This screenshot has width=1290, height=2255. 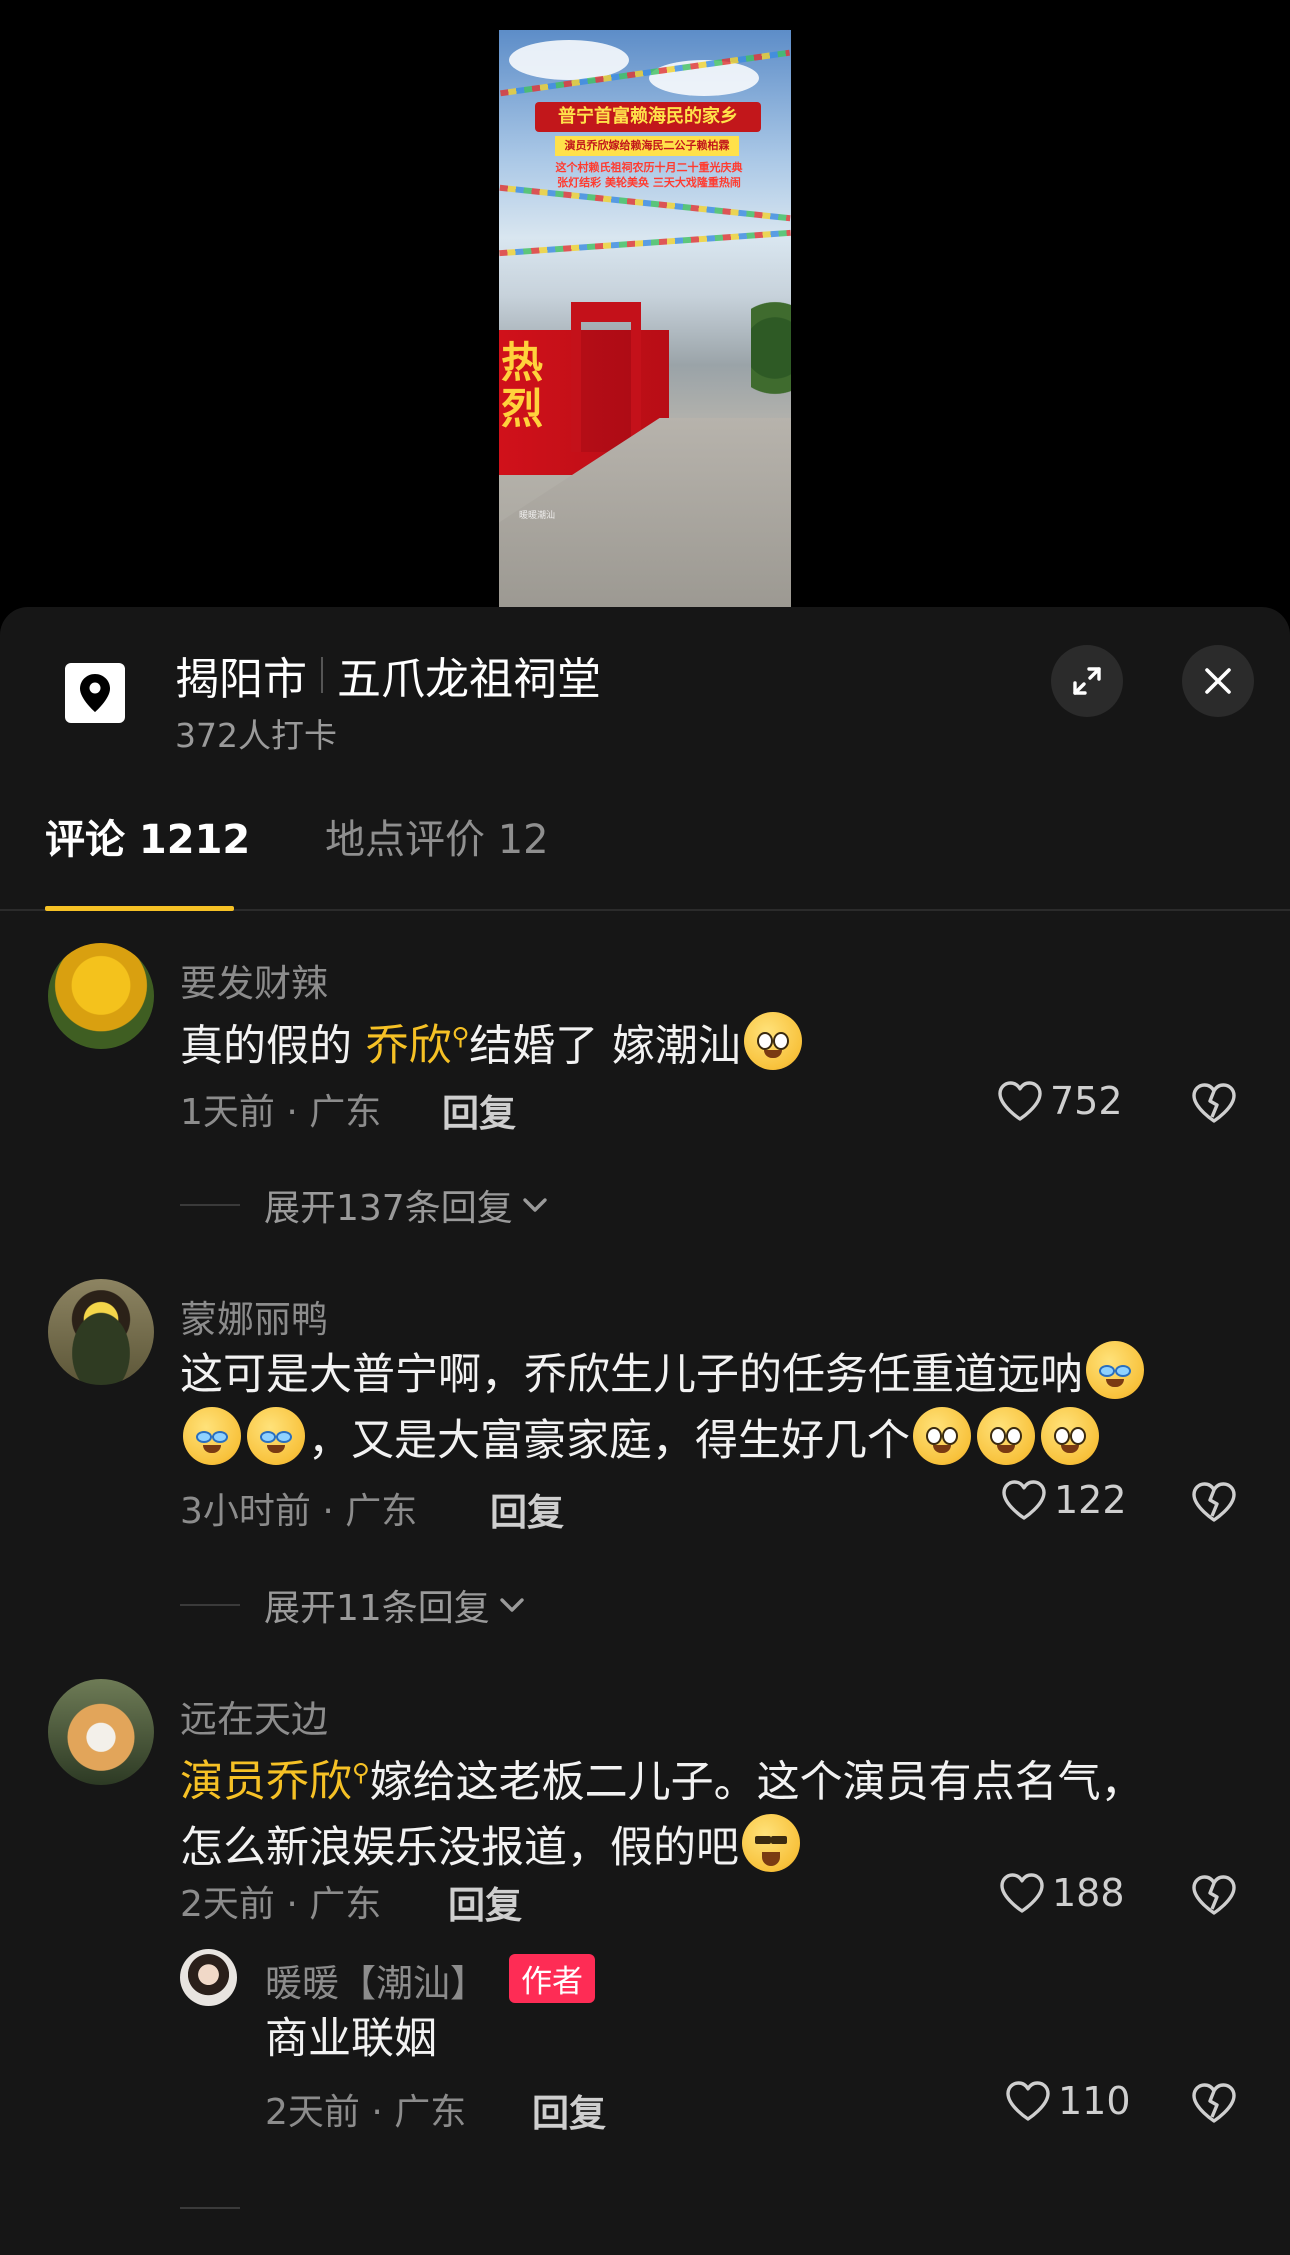 I want to click on comment-username: 蒙娜丽鸭, so click(x=254, y=1316).